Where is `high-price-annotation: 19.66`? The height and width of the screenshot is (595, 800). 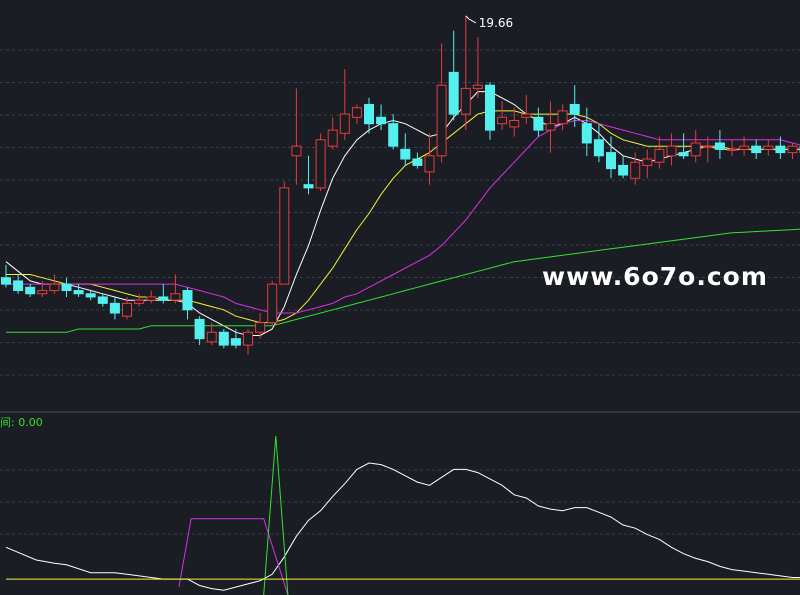
high-price-annotation: 19.66 is located at coordinates (489, 22).